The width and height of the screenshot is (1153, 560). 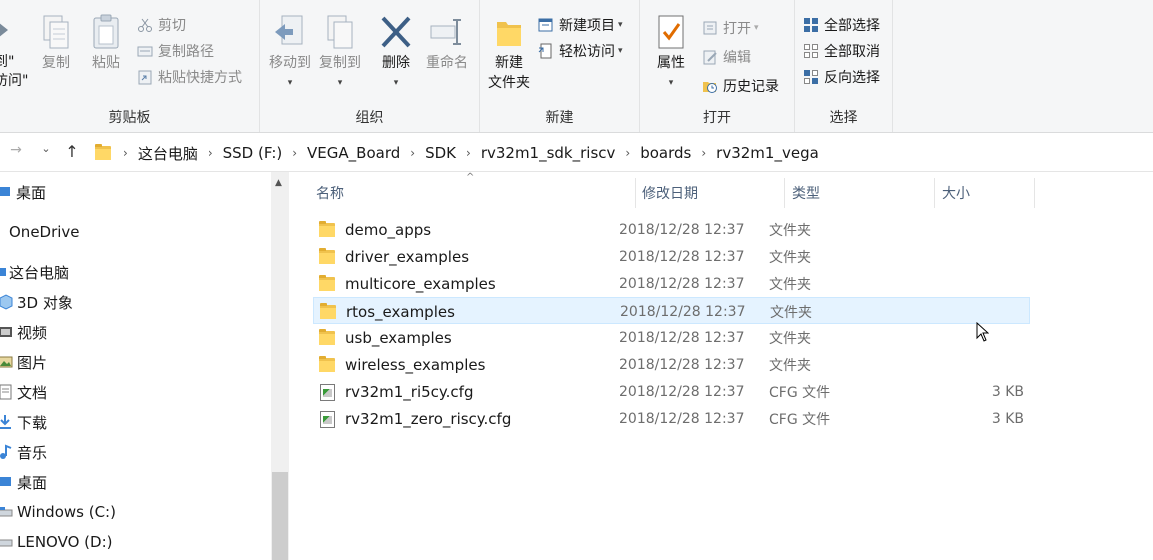 I want to click on file-name-cell: rv32m1_ri5cy.cfg, so click(x=396, y=391).